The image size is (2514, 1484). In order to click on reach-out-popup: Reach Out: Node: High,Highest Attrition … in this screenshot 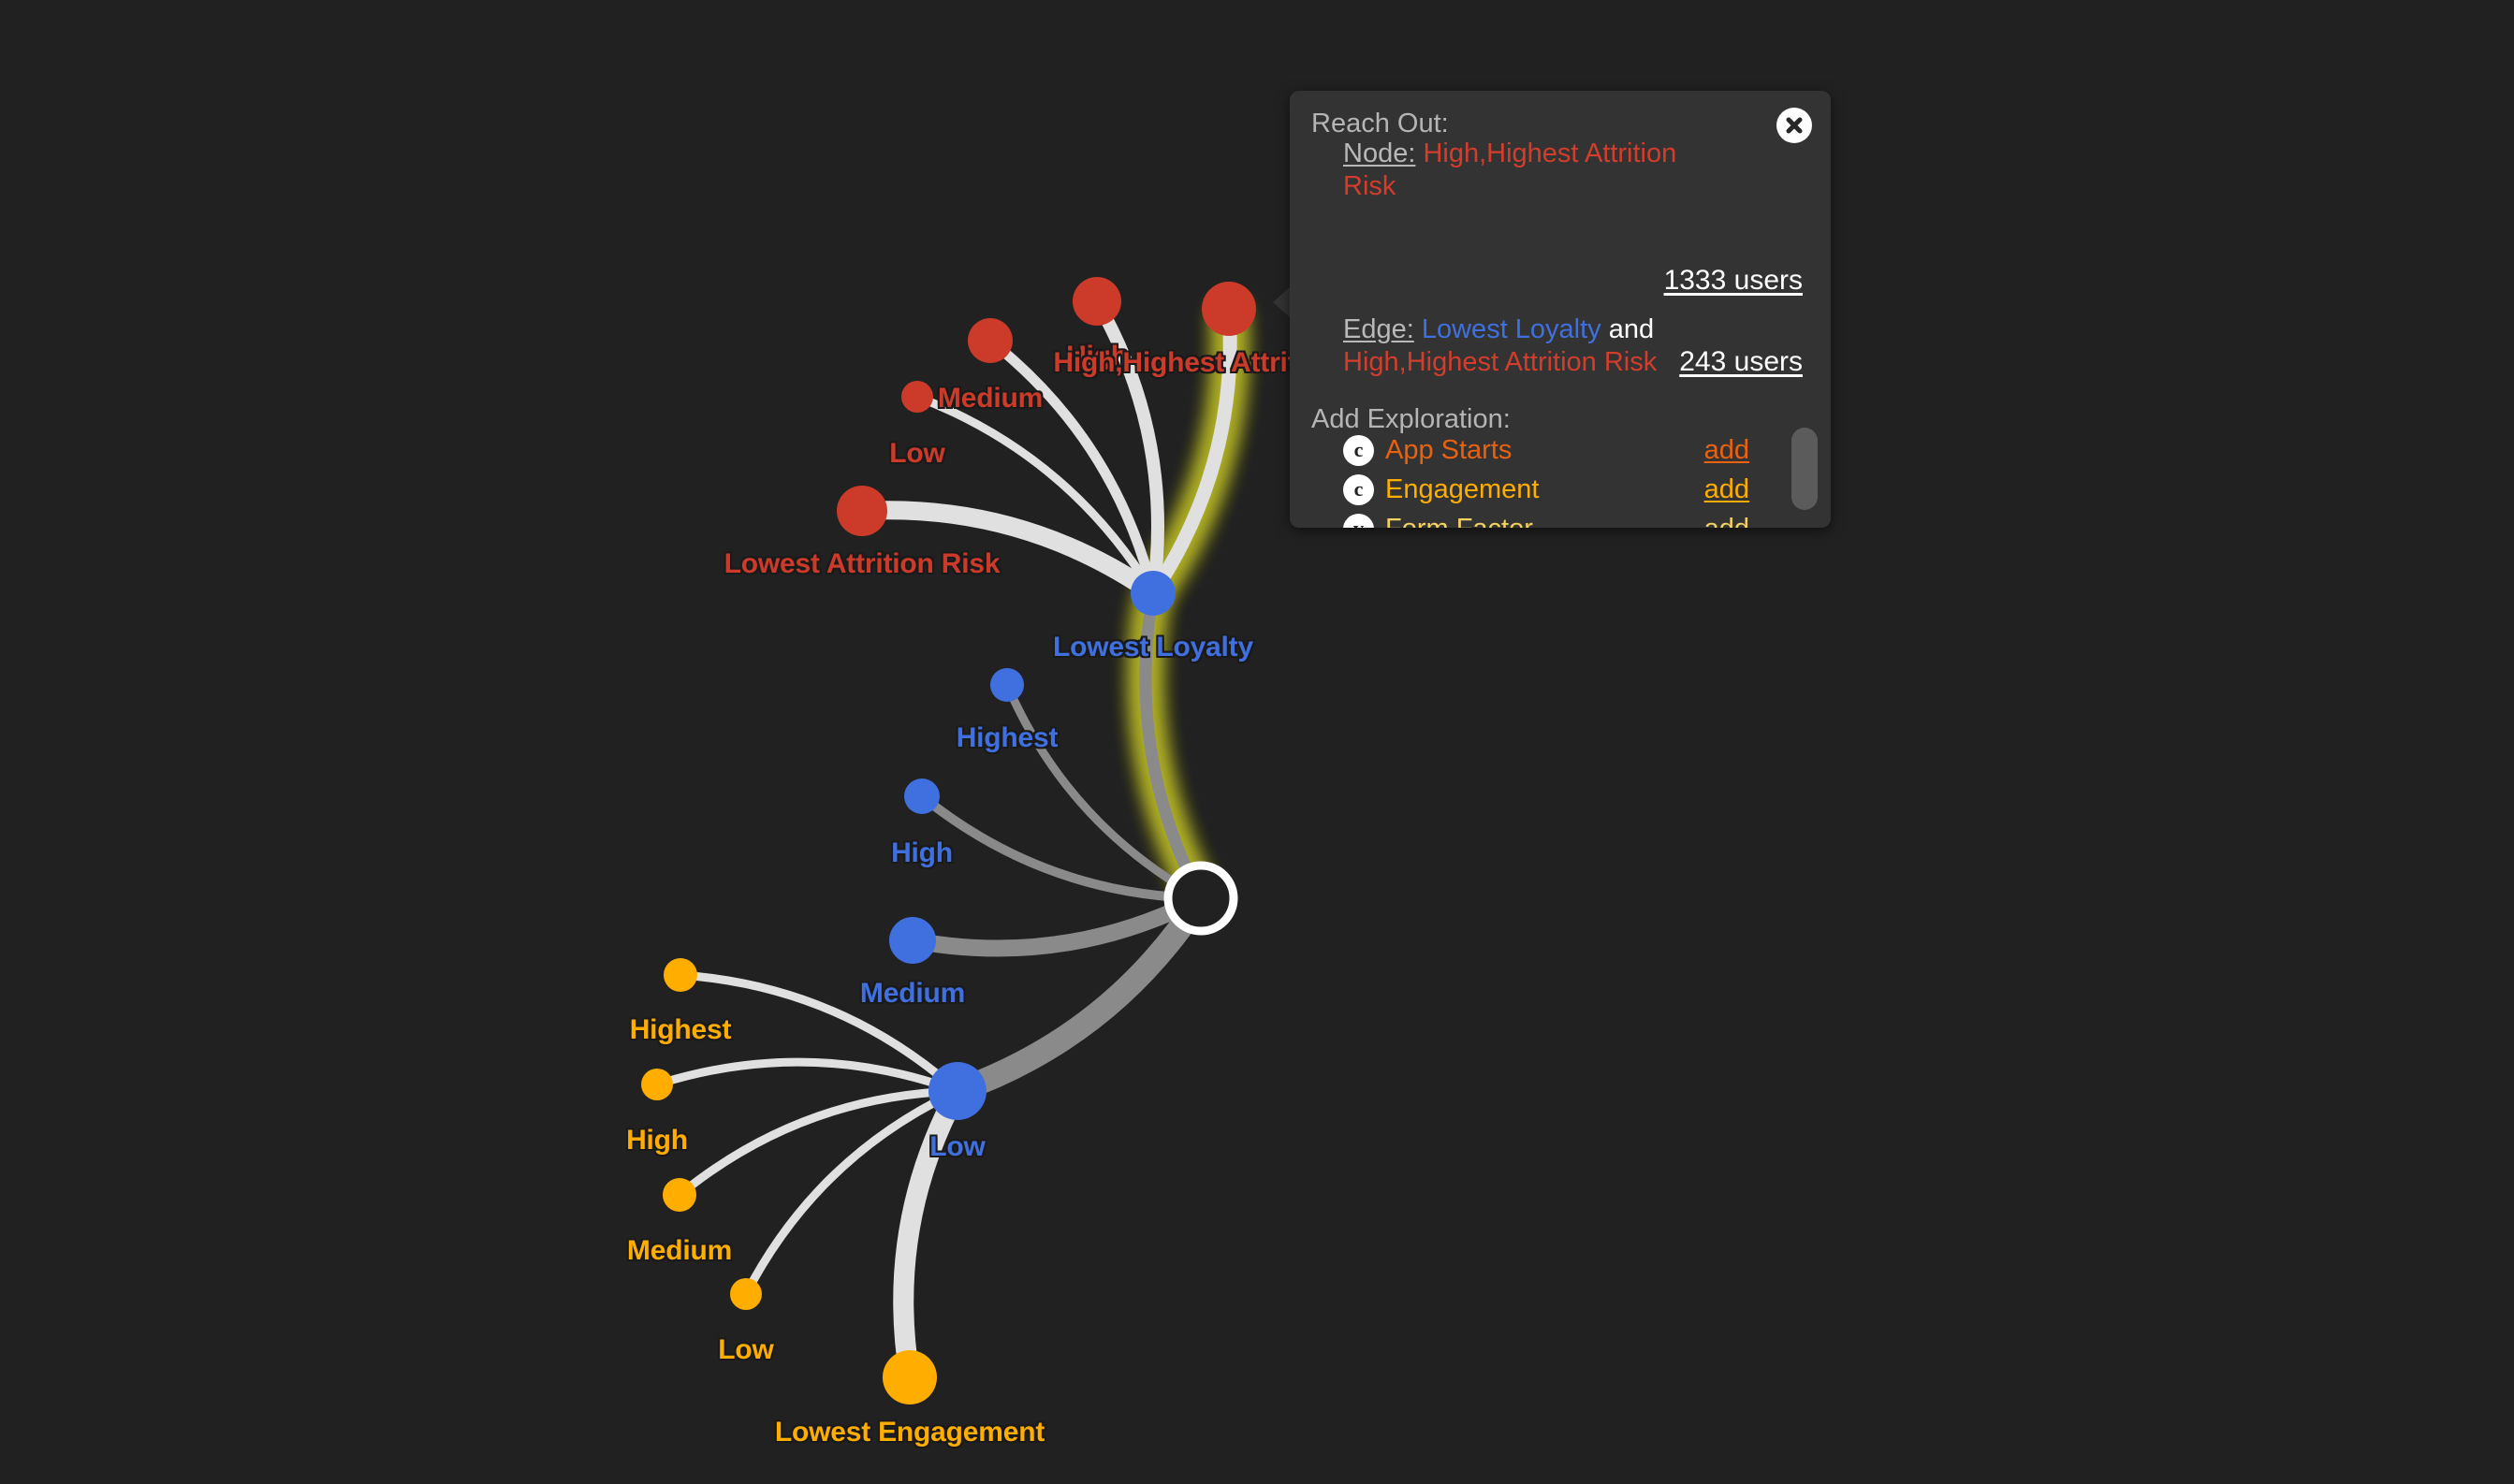, I will do `click(1560, 309)`.